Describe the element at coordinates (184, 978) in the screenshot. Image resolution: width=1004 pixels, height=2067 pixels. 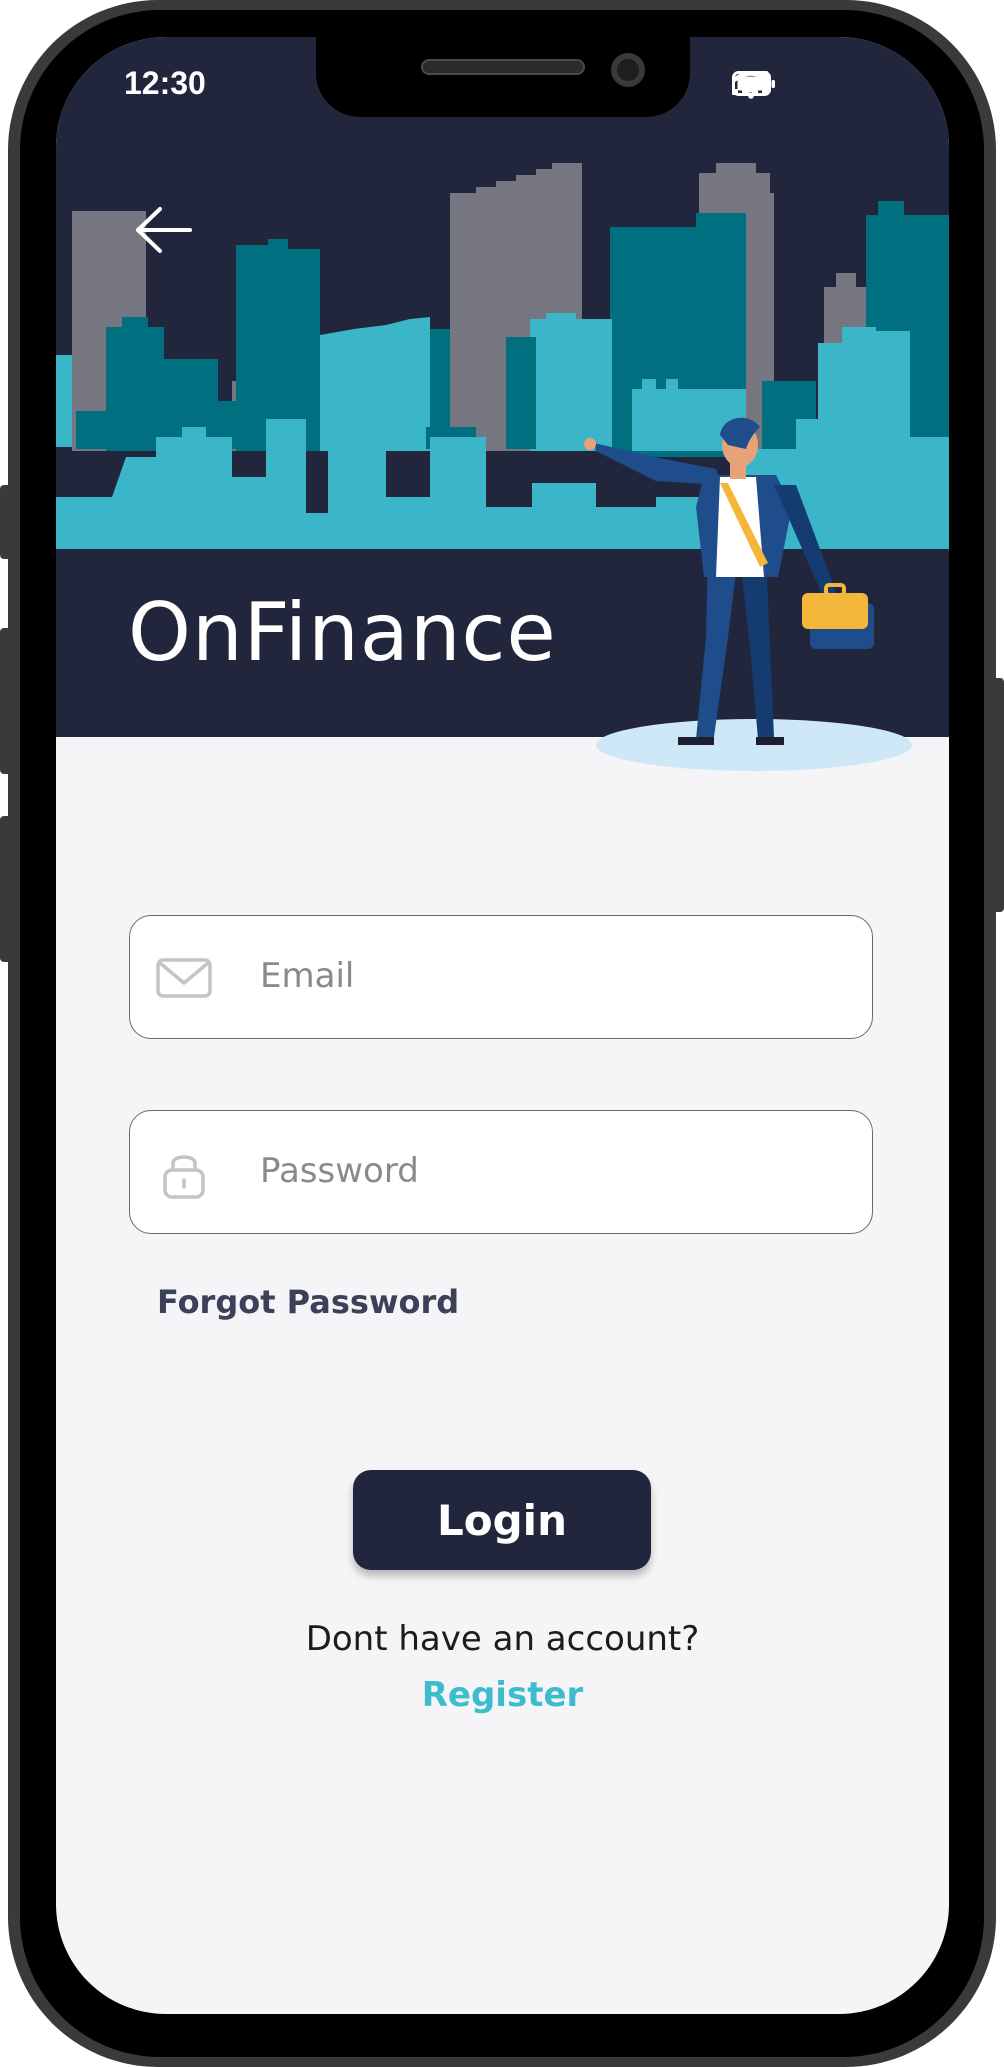
I see `envelope-icon` at that location.